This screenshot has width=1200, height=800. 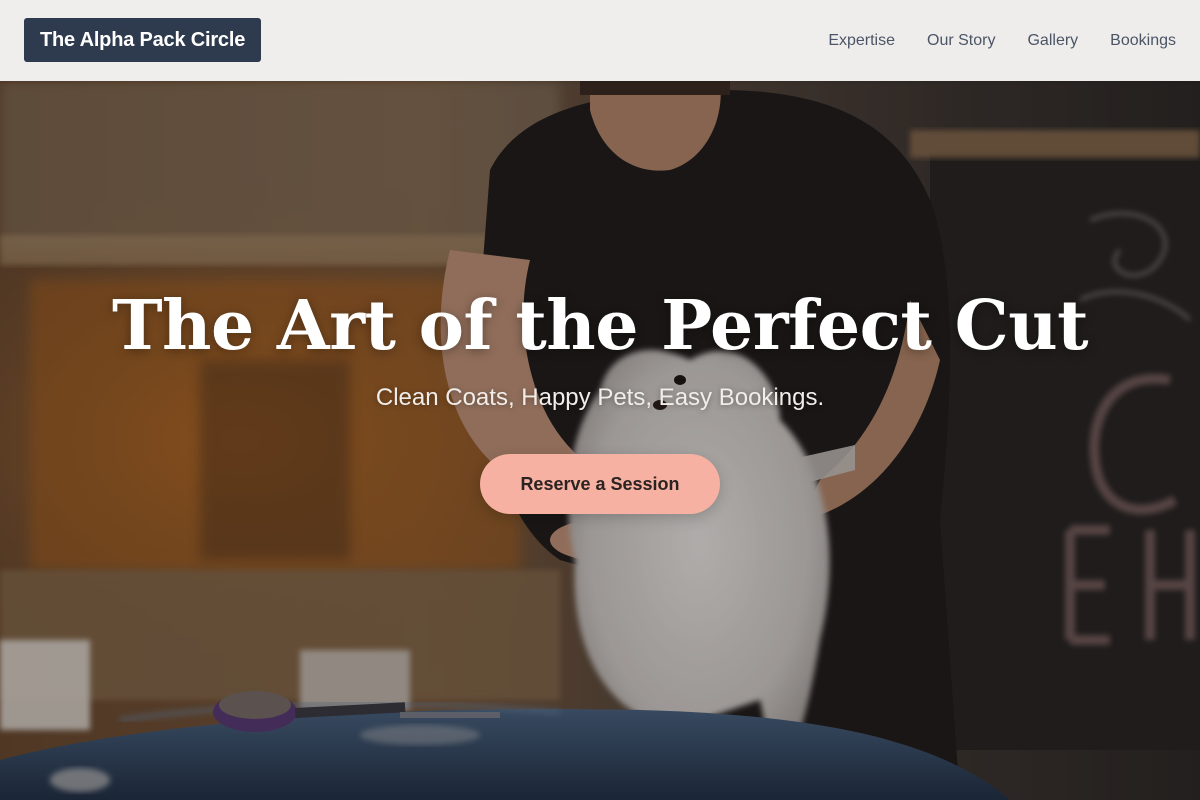 What do you see at coordinates (961, 41) in the screenshot?
I see `nav-link-our-story: Our Story` at bounding box center [961, 41].